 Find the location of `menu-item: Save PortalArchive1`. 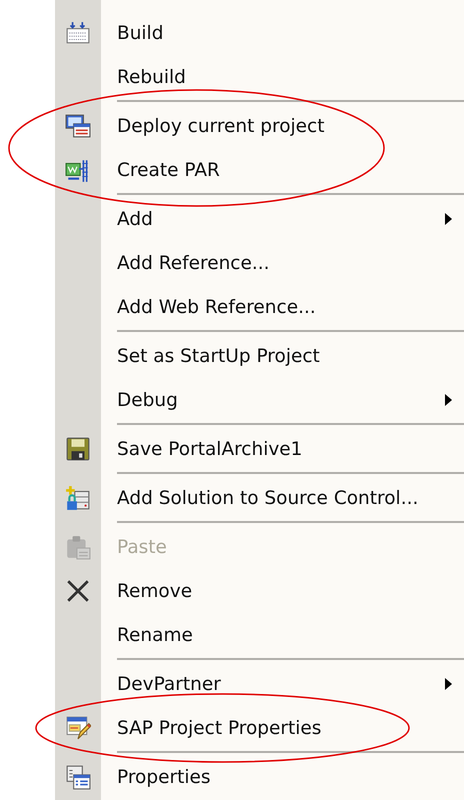

menu-item: Save PortalArchive1 is located at coordinates (259, 449).